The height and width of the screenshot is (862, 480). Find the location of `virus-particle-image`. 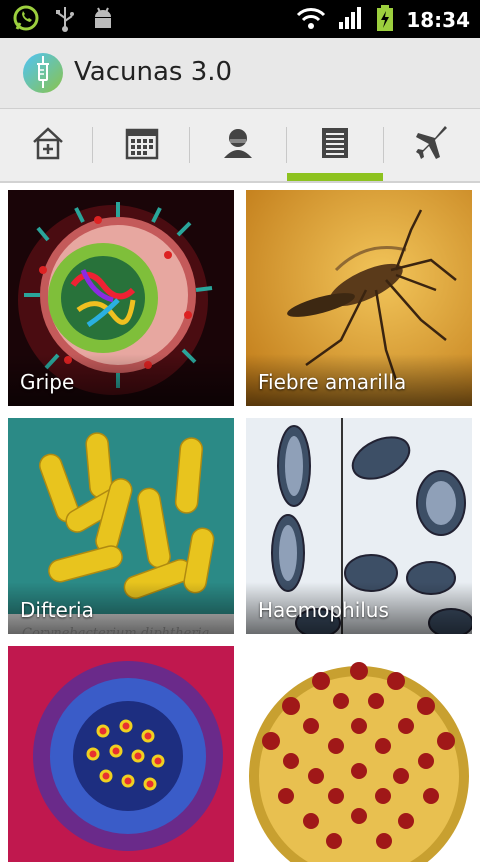

virus-particle-image is located at coordinates (359, 754).